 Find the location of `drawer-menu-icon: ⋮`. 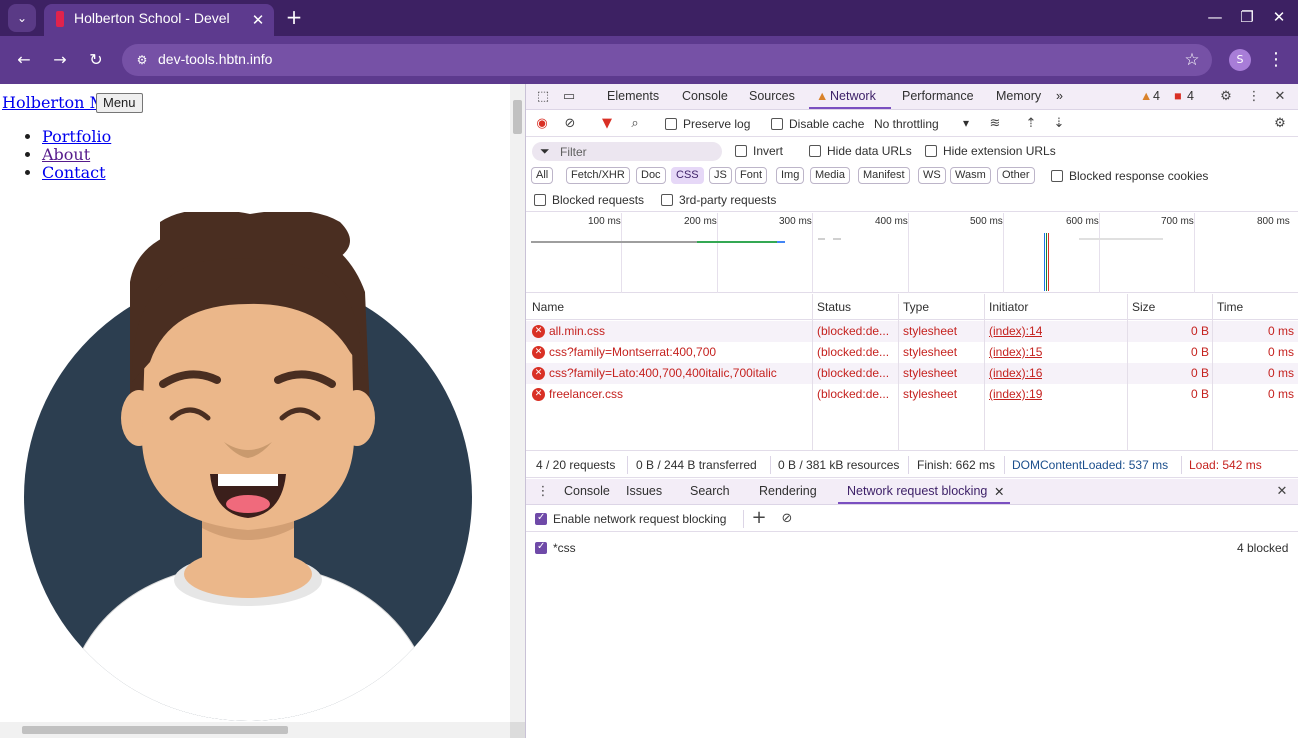

drawer-menu-icon: ⋮ is located at coordinates (543, 492).